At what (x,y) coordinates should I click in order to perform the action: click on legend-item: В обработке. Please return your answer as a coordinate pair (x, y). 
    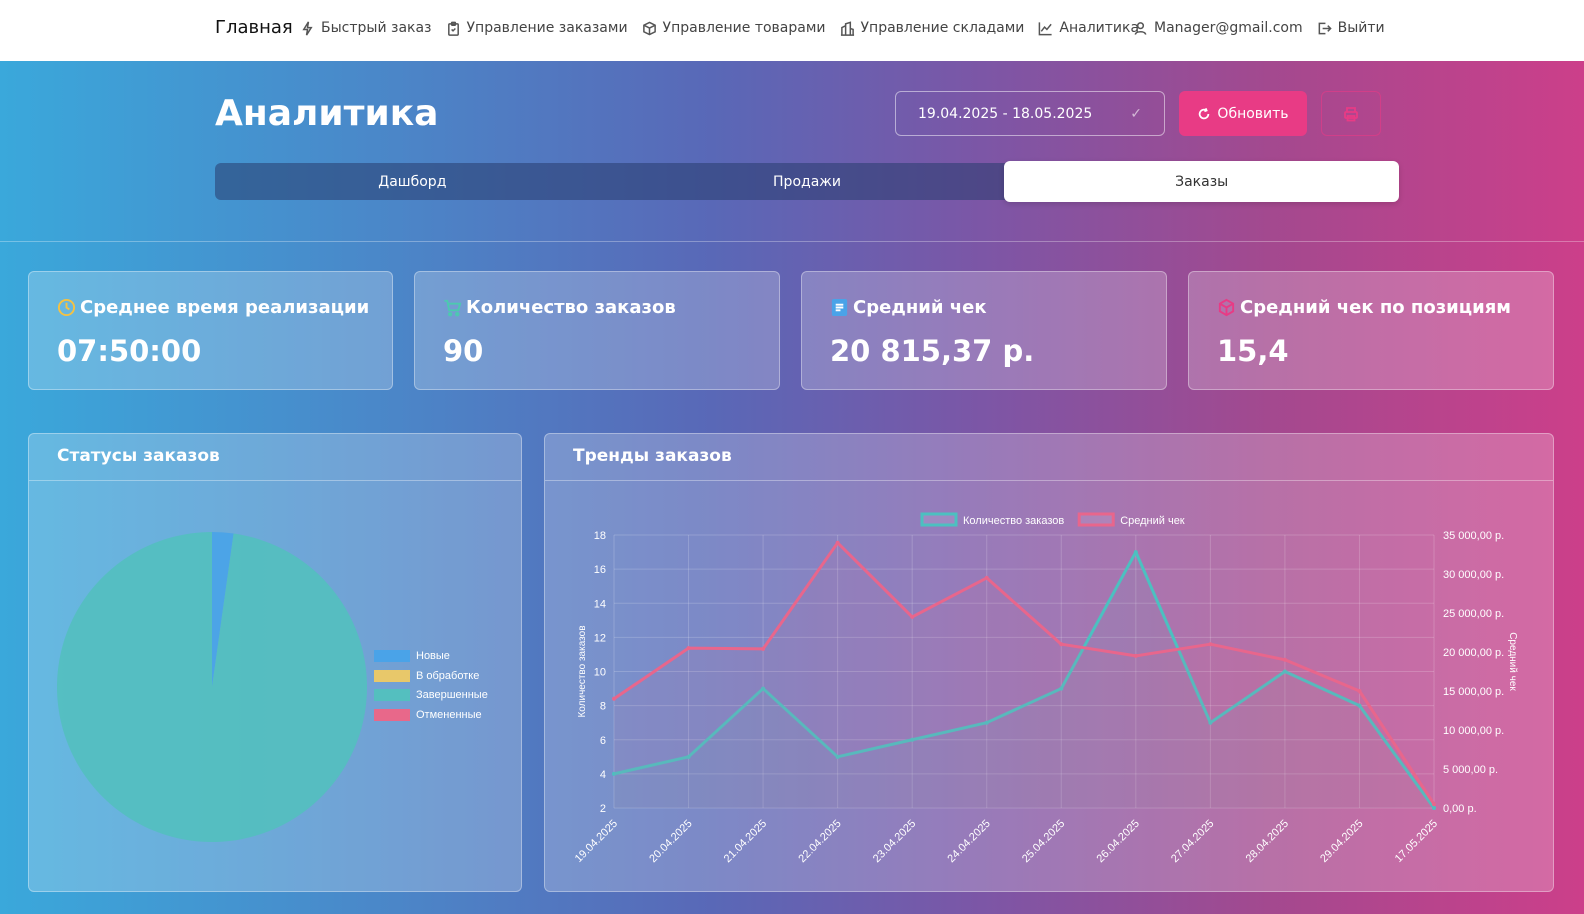
    Looking at the image, I should click on (427, 675).